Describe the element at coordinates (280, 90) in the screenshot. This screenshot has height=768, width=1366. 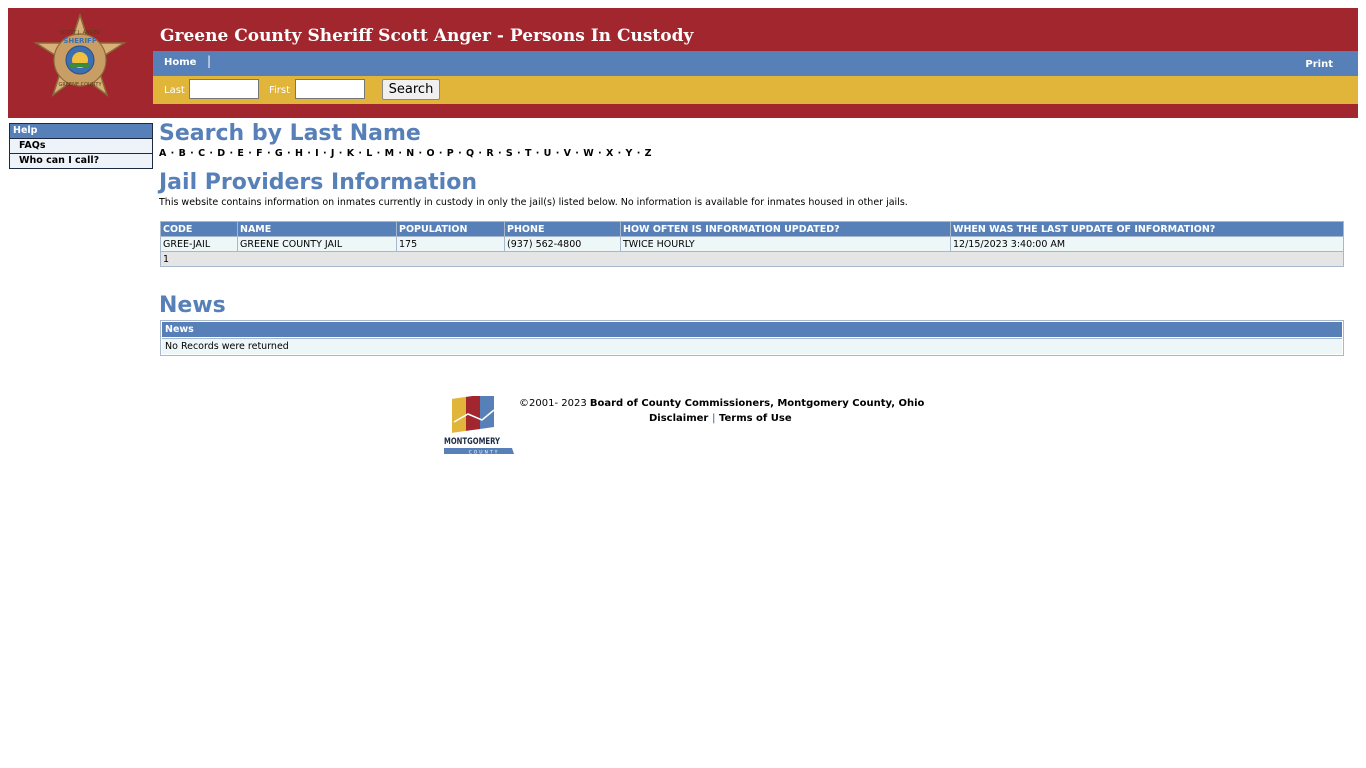
I see `first-name-label: First` at that location.